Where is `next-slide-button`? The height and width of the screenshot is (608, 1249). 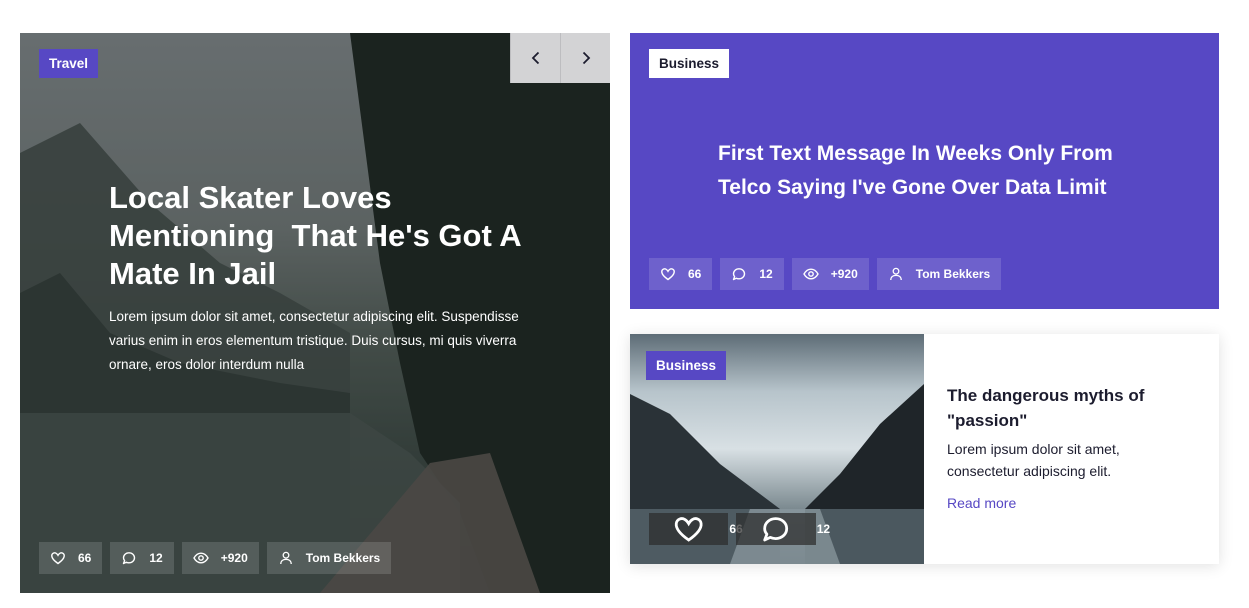
next-slide-button is located at coordinates (585, 58).